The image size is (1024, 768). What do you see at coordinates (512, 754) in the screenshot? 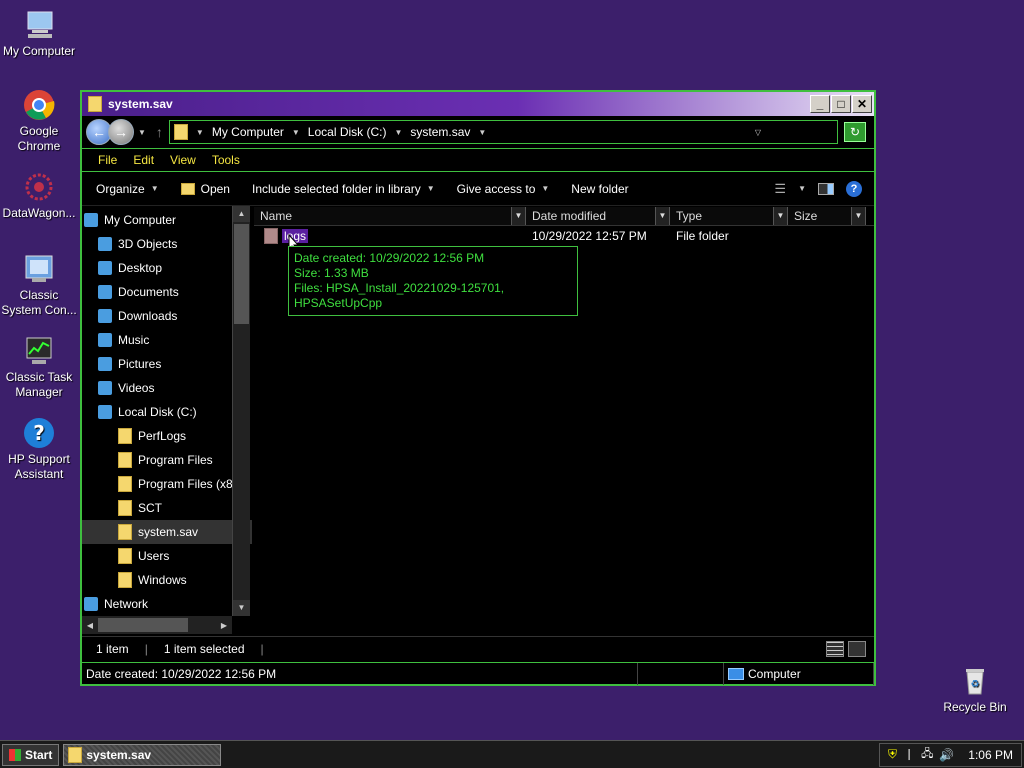
I see `taskbar: Start system.sav ⛨ 丨 🖧 🔊 1:06 PM` at bounding box center [512, 754].